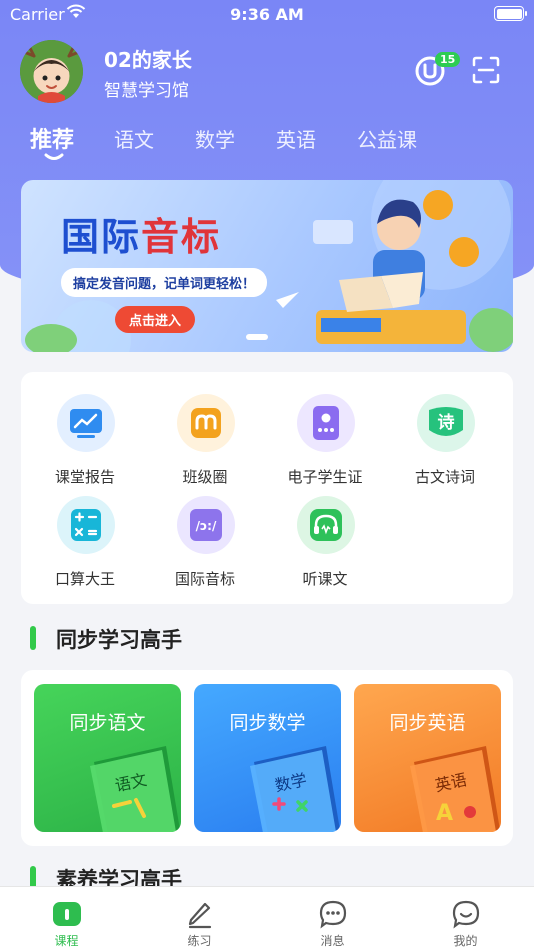  I want to click on tabbar-practice: 练习, so click(199, 918).